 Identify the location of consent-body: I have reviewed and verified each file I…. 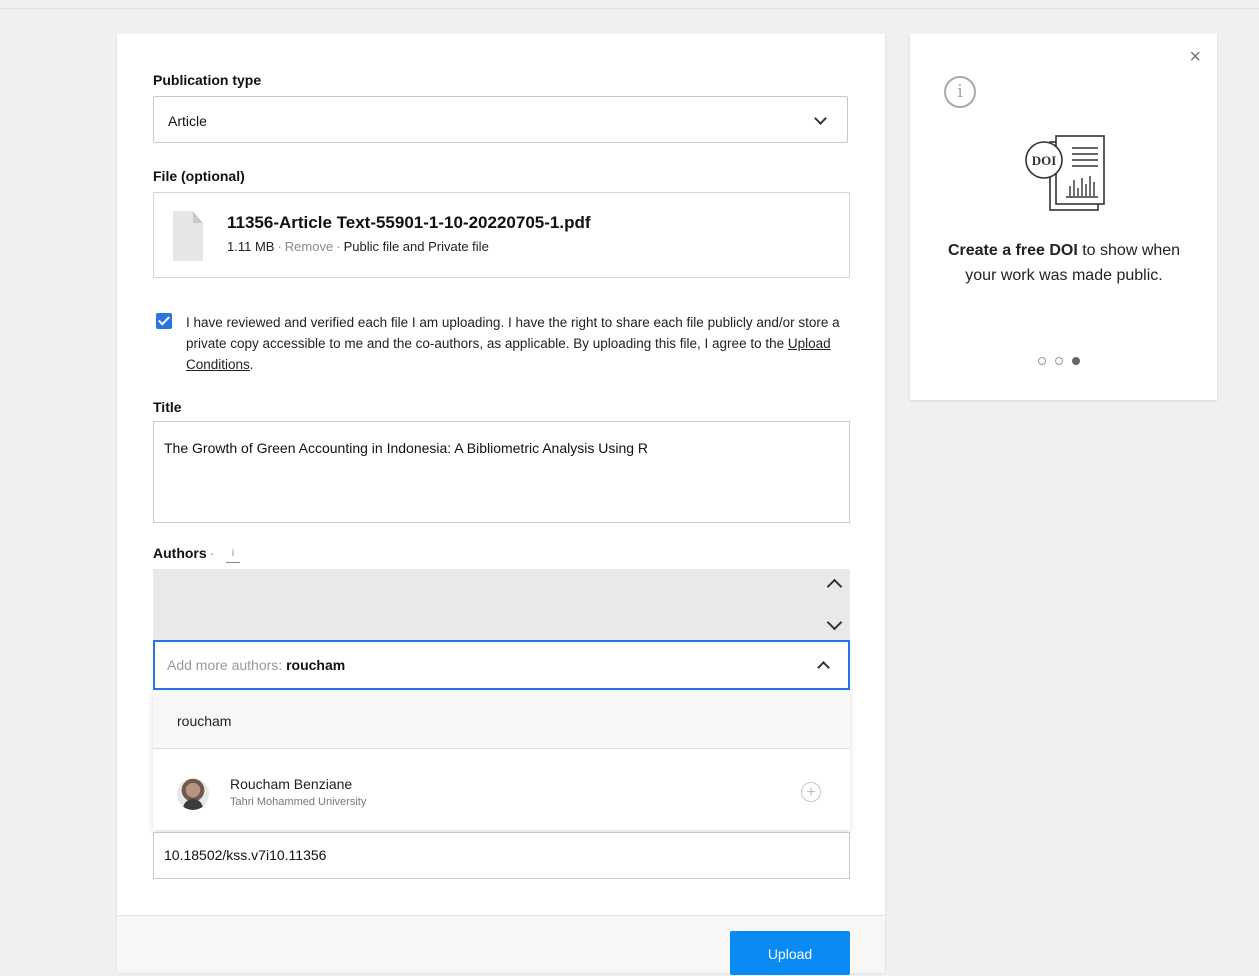
(513, 333).